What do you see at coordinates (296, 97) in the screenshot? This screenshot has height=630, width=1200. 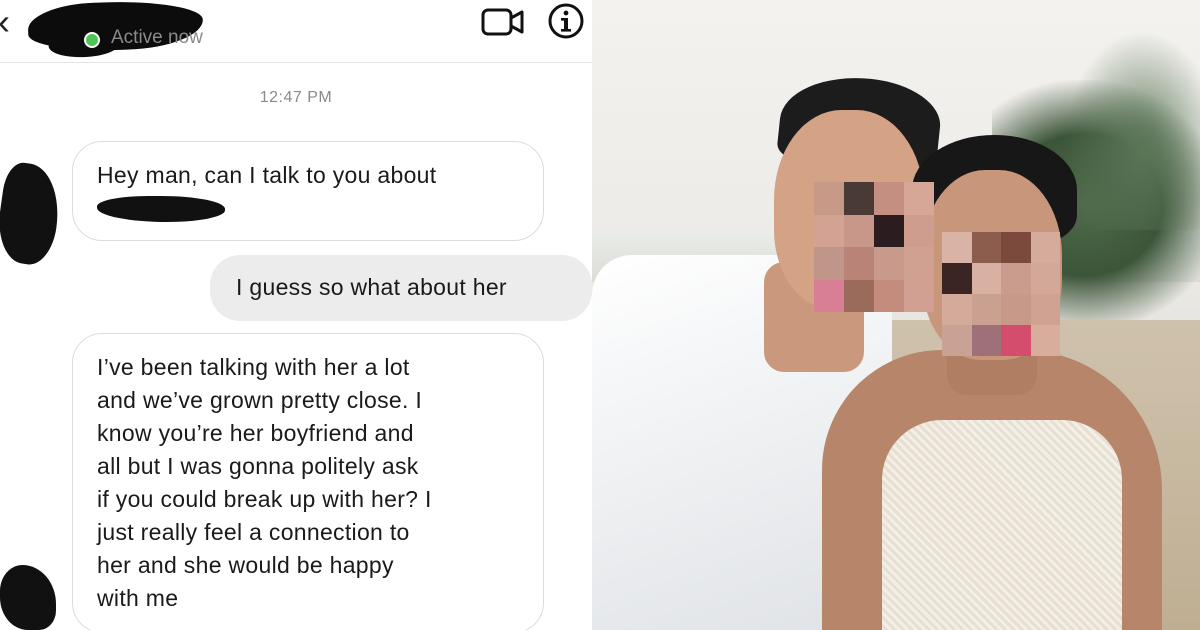 I see `message-timestamp: 12:47 PM` at bounding box center [296, 97].